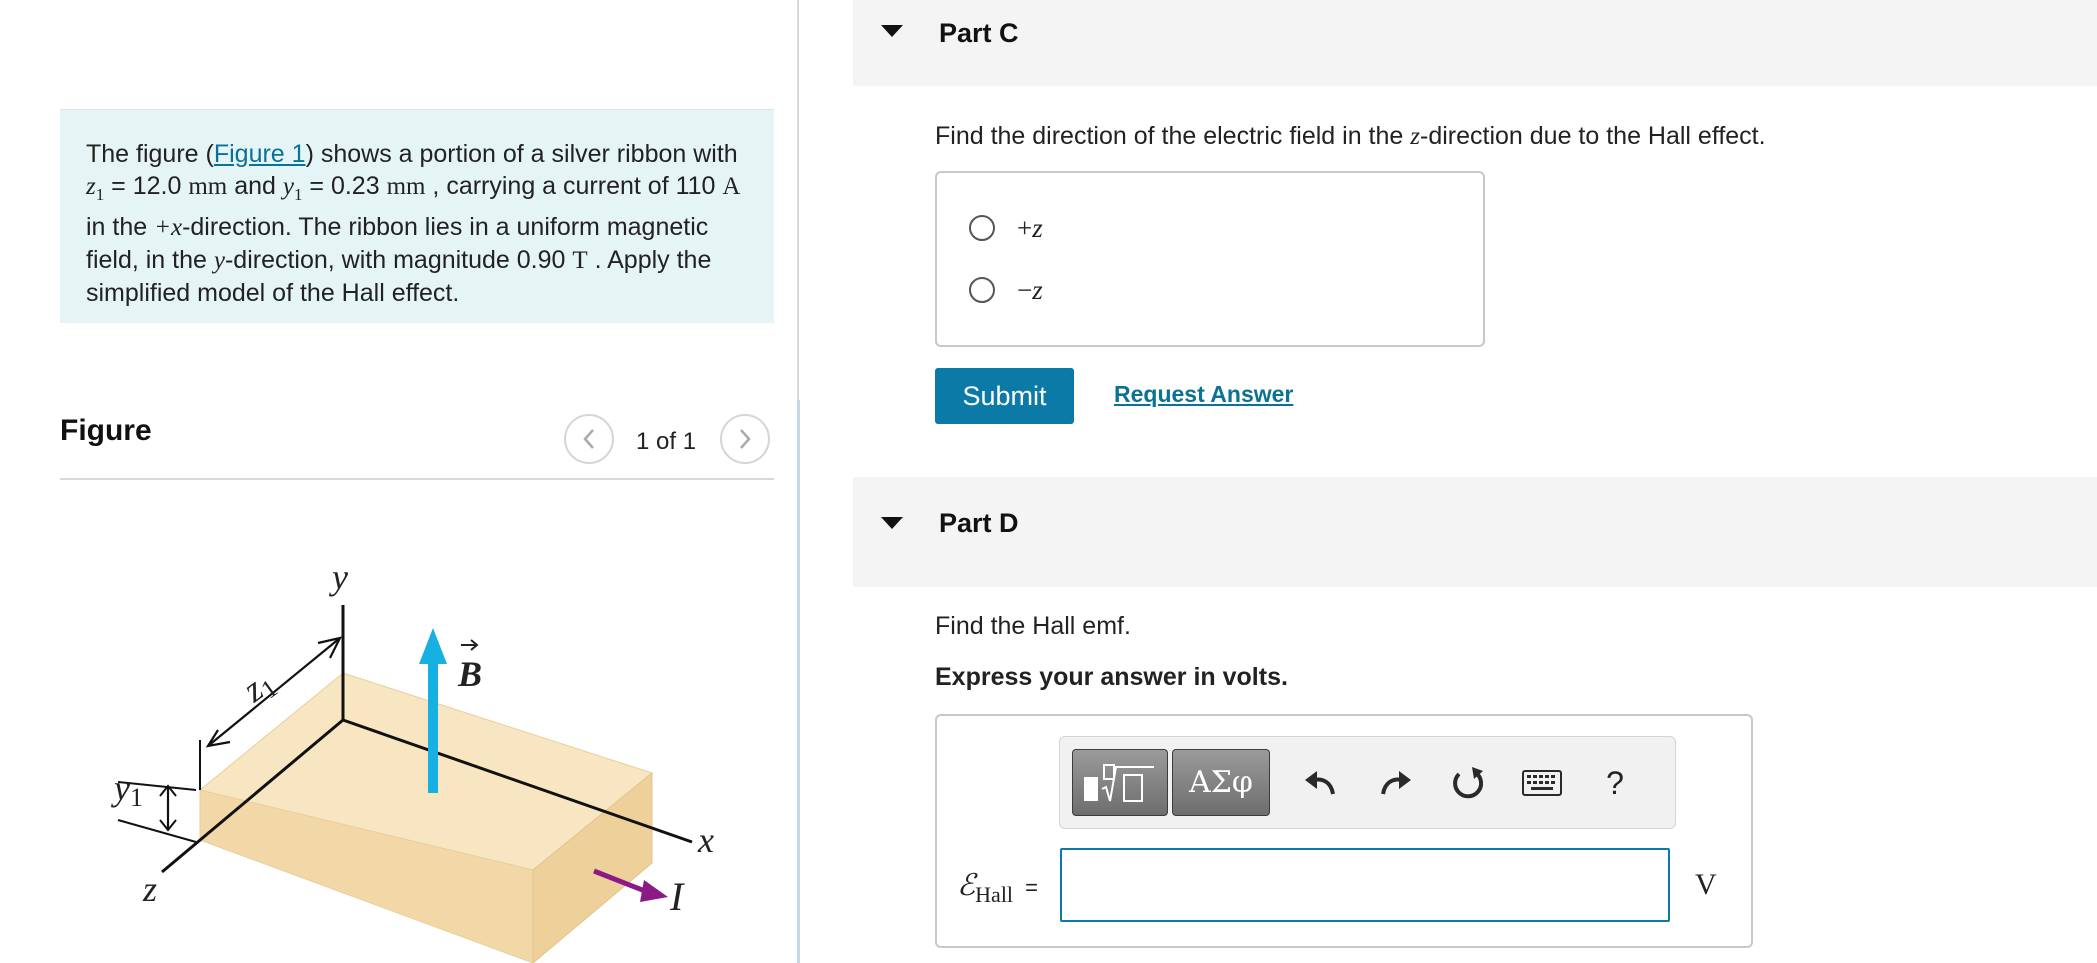 The image size is (2097, 963). I want to click on option-plus-z: +z, so click(1006, 228).